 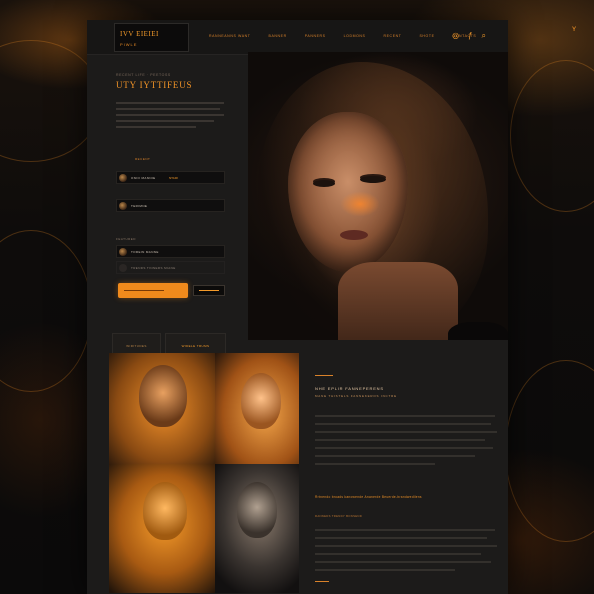 What do you see at coordinates (173, 178) in the screenshot?
I see `list-item-tag: NTAIR` at bounding box center [173, 178].